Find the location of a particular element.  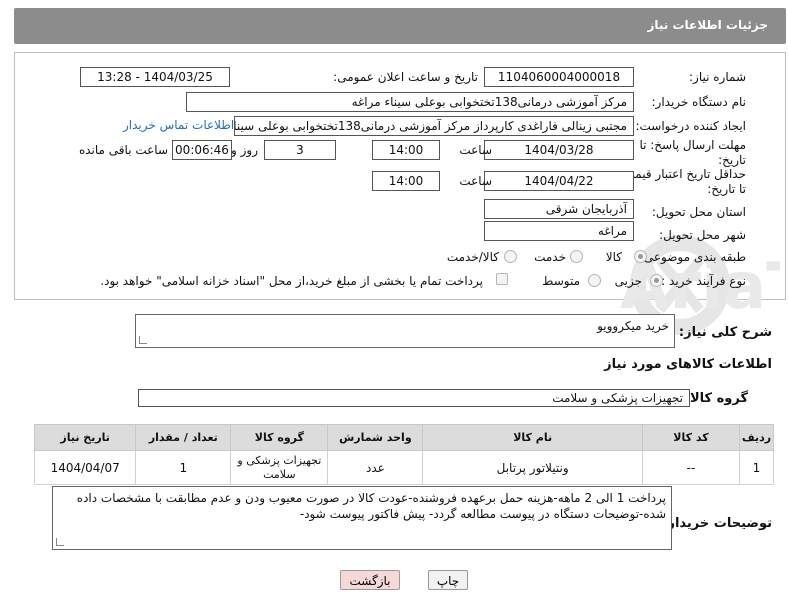

cell-code: -- is located at coordinates (691, 467).